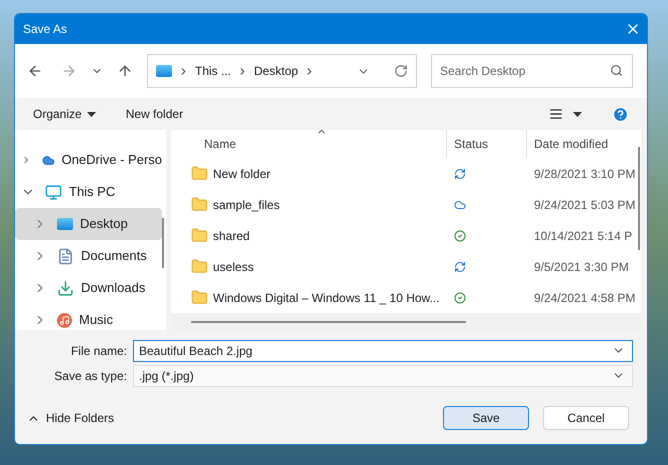 Image resolution: width=668 pixels, height=465 pixels. I want to click on sidebar-item: Music, so click(88, 317).